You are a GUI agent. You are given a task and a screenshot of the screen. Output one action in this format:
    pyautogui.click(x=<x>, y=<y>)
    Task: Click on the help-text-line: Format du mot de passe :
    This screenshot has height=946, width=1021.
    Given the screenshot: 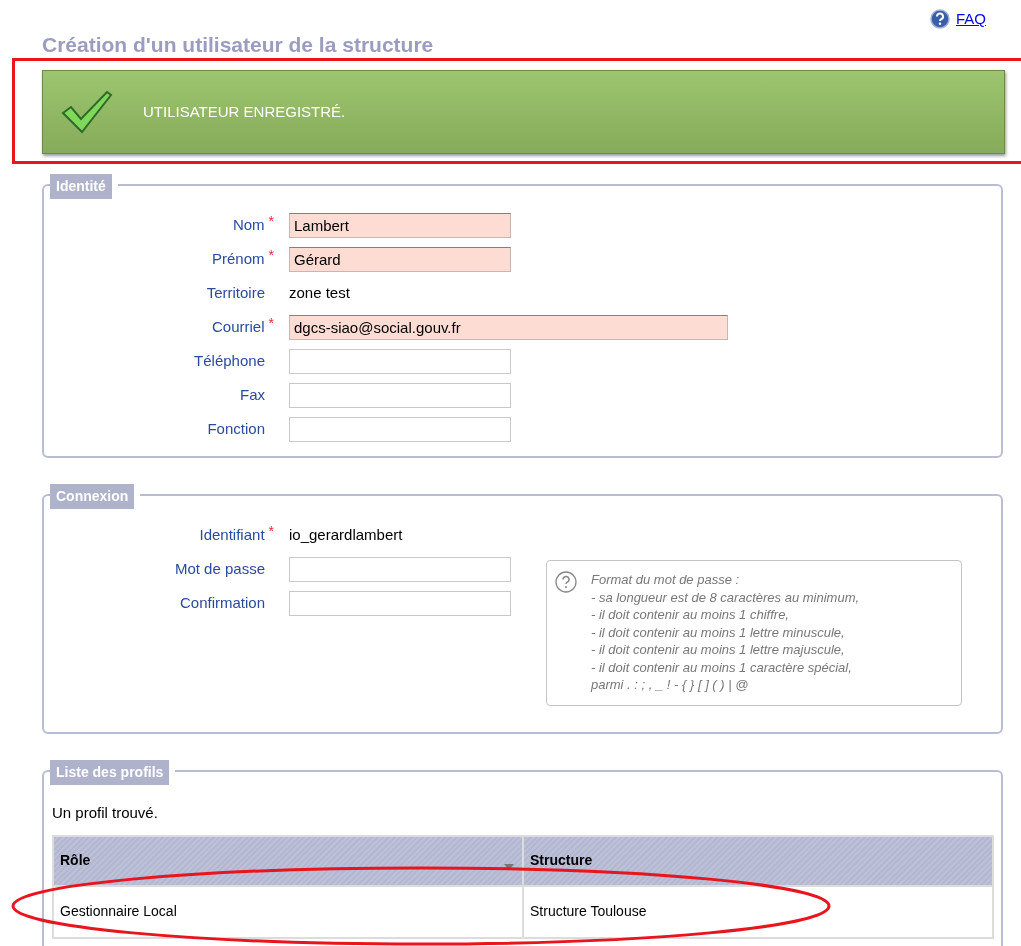 What is the action you would take?
    pyautogui.click(x=666, y=580)
    